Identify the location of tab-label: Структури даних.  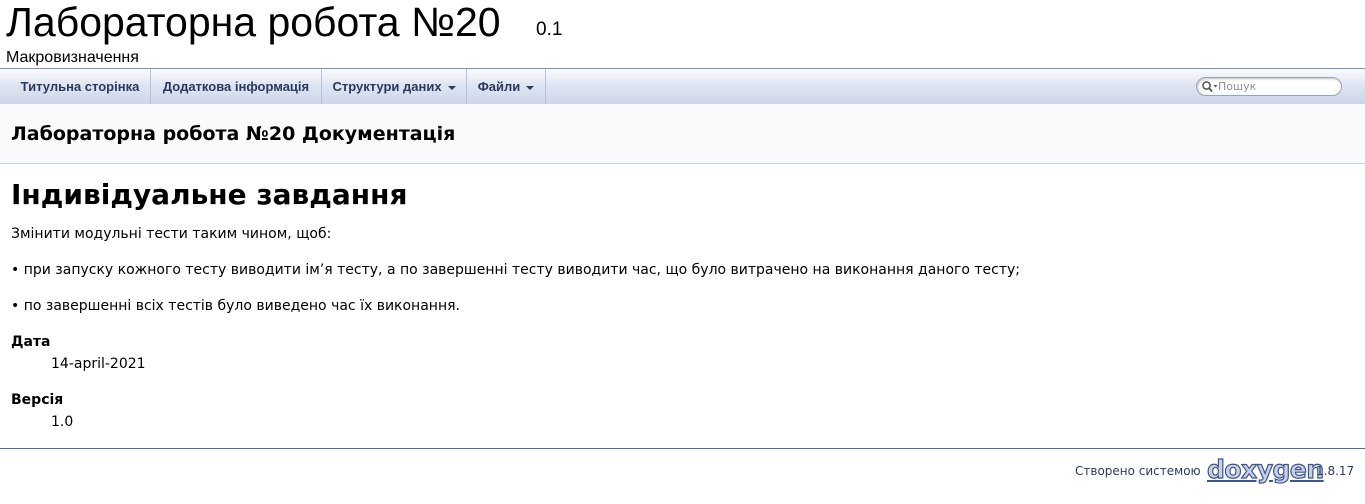
(387, 86).